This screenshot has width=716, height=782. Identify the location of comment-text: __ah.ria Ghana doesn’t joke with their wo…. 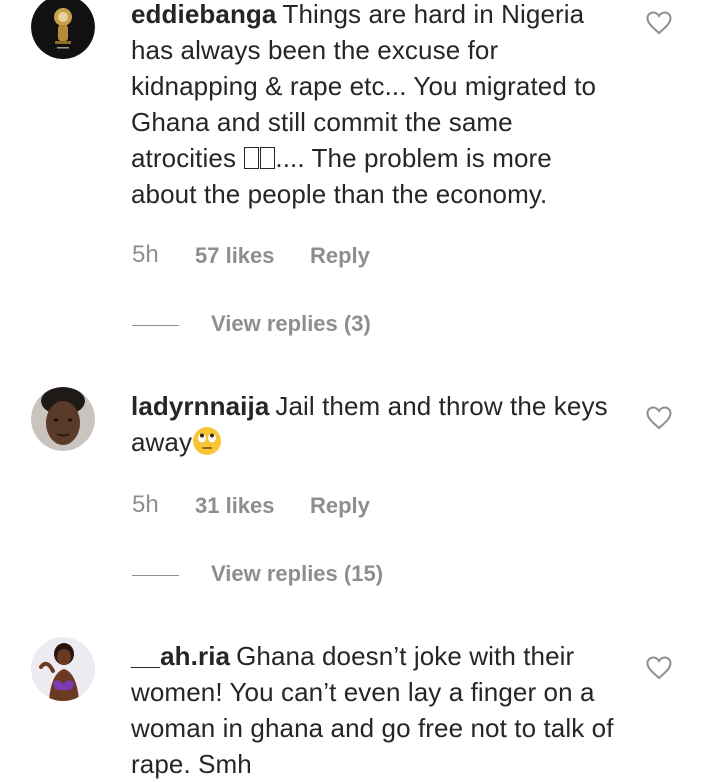
(376, 710).